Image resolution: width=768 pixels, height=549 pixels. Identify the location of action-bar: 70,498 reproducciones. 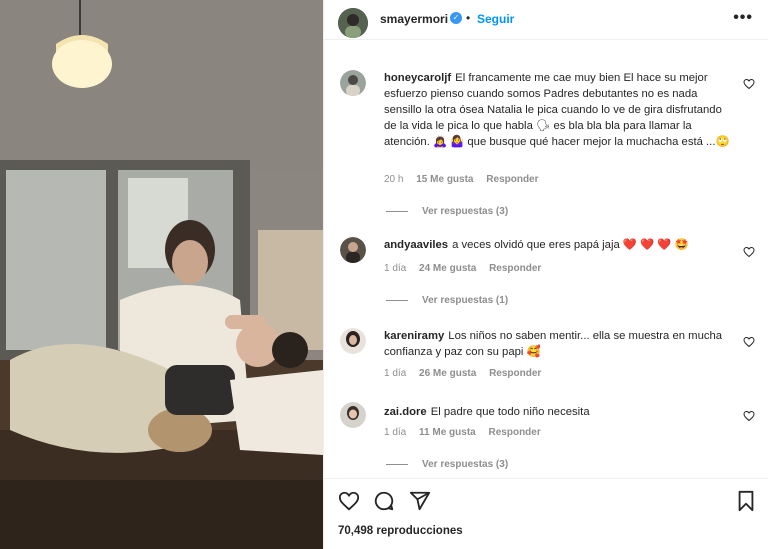
(546, 513).